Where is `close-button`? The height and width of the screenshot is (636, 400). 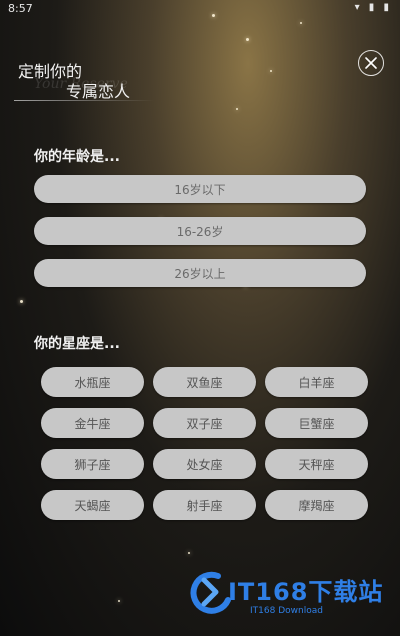
close-button is located at coordinates (371, 63).